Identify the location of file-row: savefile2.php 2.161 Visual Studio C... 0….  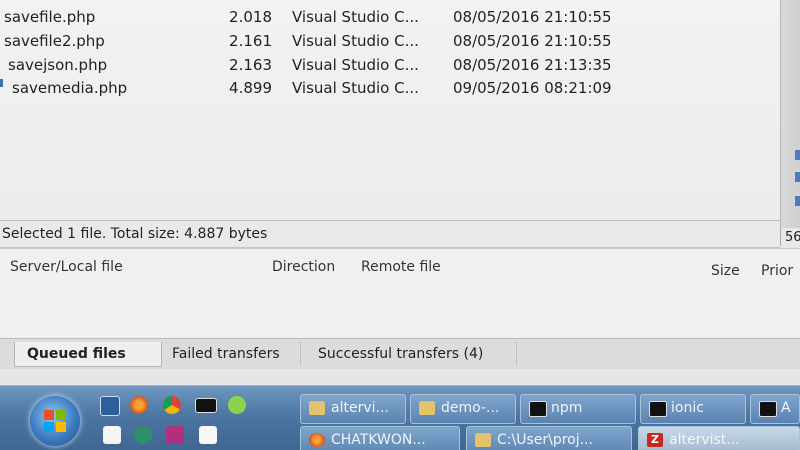
(390, 41).